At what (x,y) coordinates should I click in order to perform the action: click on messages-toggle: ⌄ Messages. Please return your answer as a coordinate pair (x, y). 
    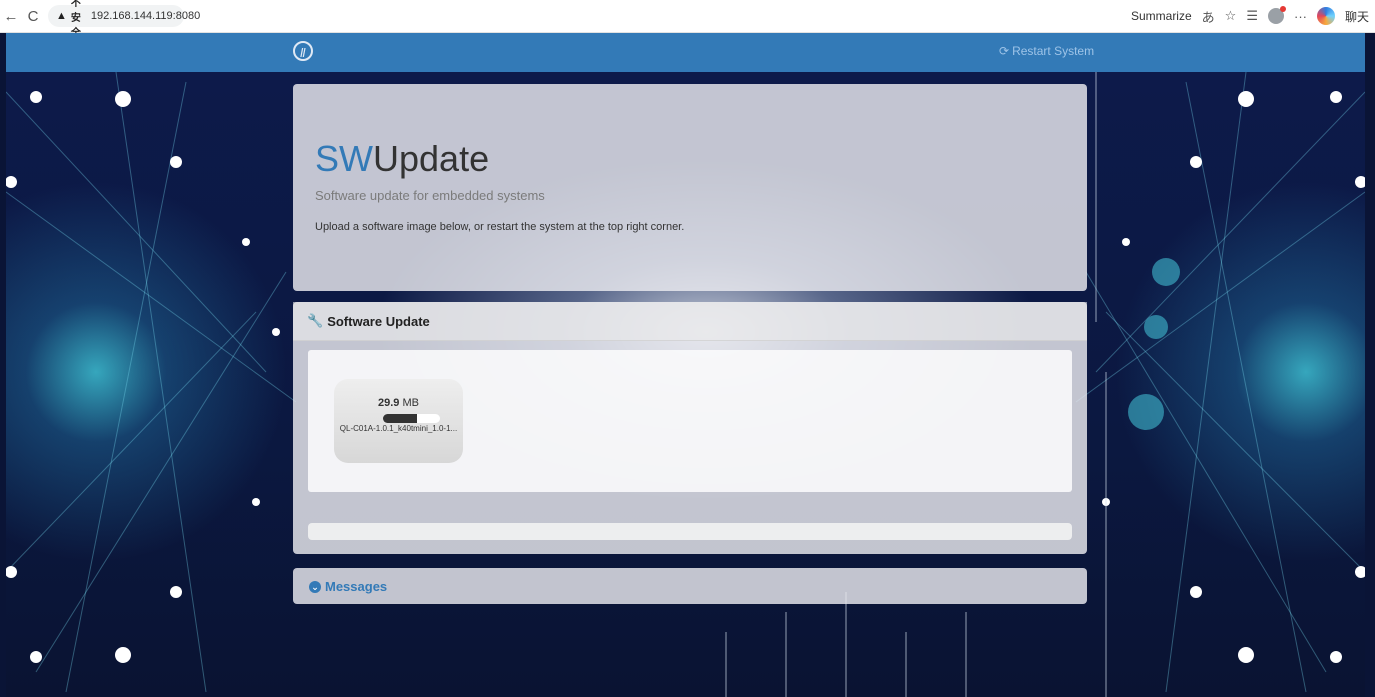
    Looking at the image, I should click on (348, 586).